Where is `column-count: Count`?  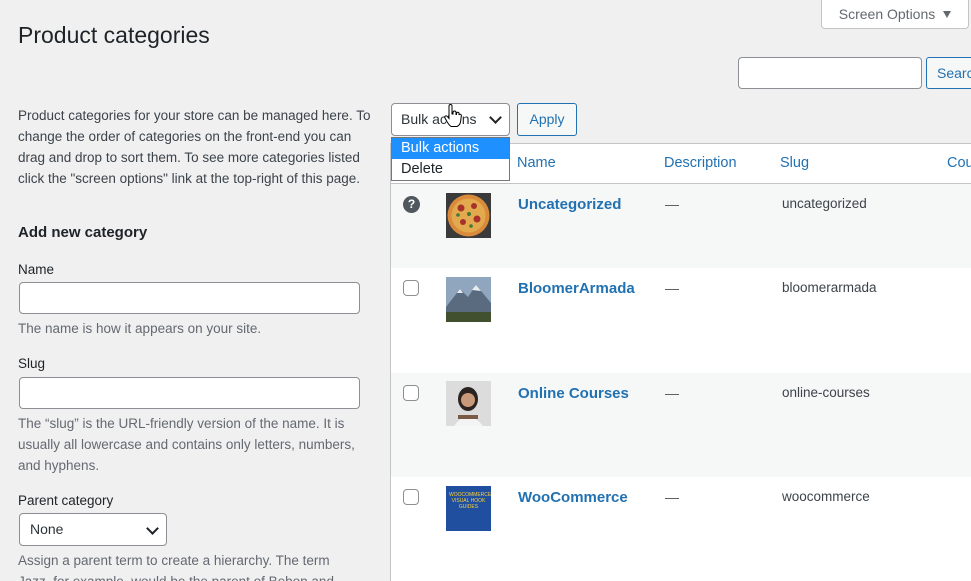 column-count: Count is located at coordinates (959, 163).